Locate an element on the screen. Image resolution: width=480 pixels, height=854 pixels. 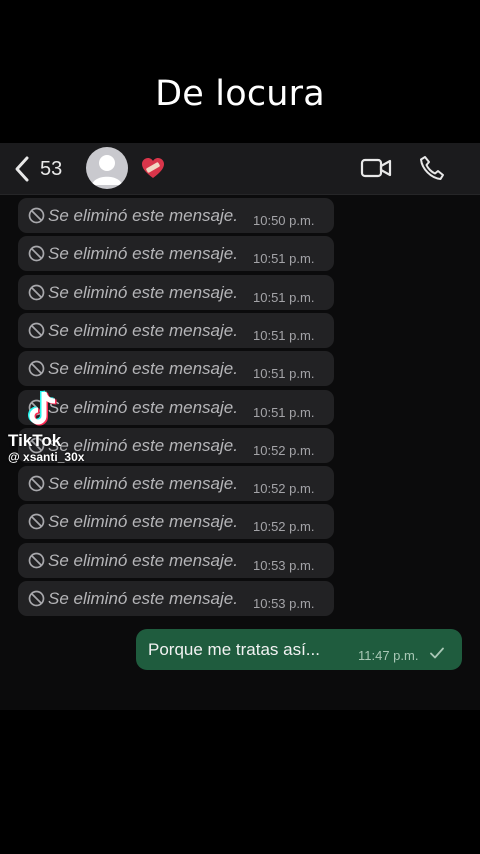
sent-check-icon is located at coordinates (437, 653).